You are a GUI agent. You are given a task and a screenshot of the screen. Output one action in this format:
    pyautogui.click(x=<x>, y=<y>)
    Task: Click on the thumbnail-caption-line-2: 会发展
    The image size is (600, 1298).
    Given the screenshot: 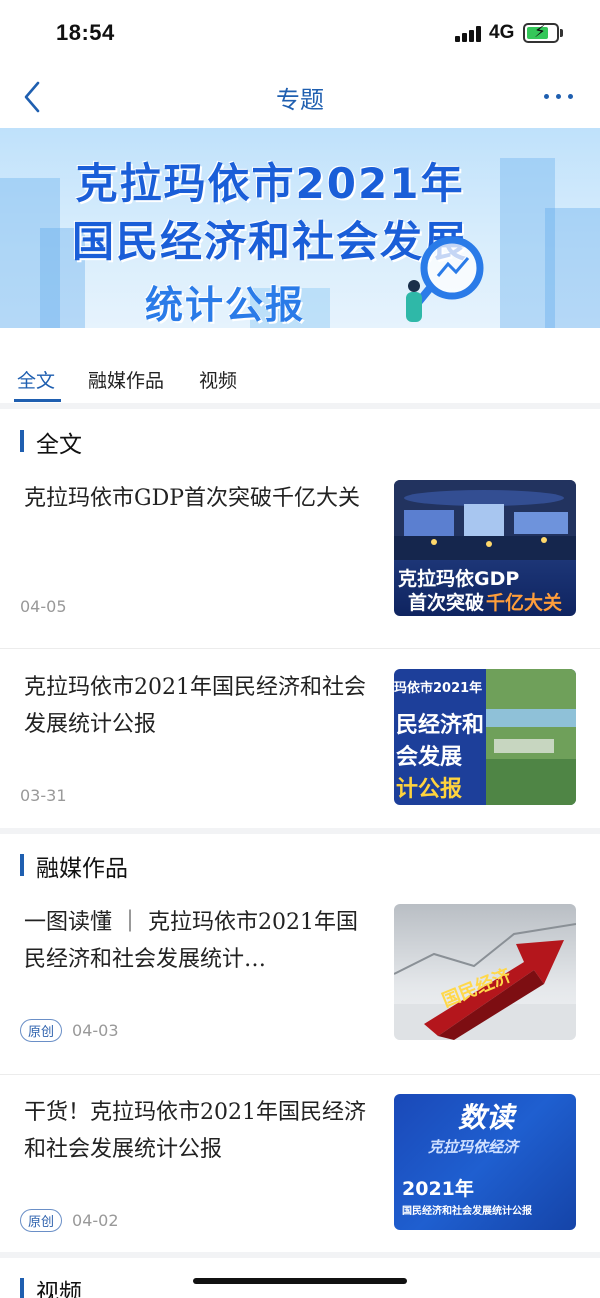 What is the action you would take?
    pyautogui.click(x=429, y=757)
    